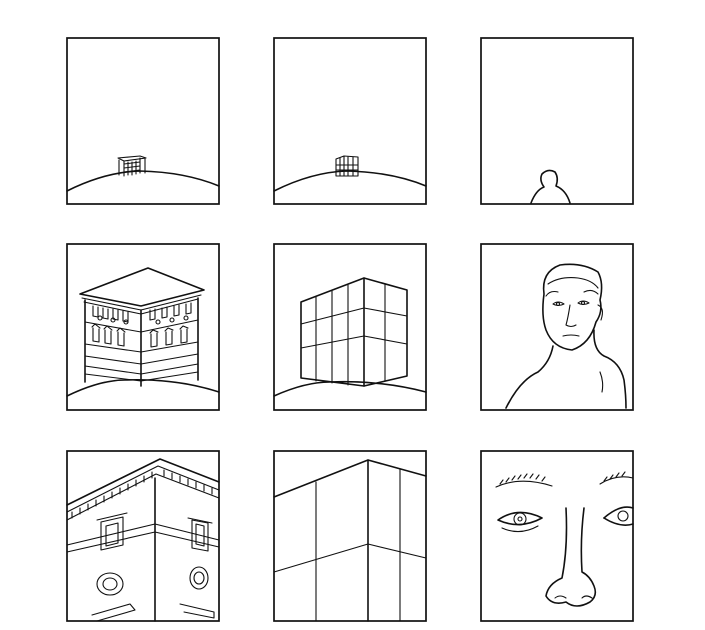  I want to click on panel-grid-distant, so click(350, 121).